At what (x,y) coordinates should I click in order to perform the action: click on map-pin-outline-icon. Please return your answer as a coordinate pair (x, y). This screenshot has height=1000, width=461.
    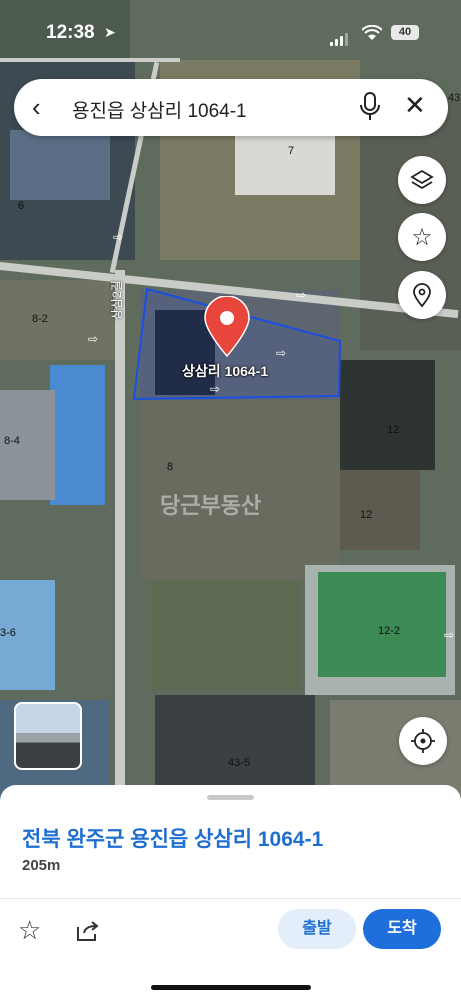
    Looking at the image, I should click on (422, 295).